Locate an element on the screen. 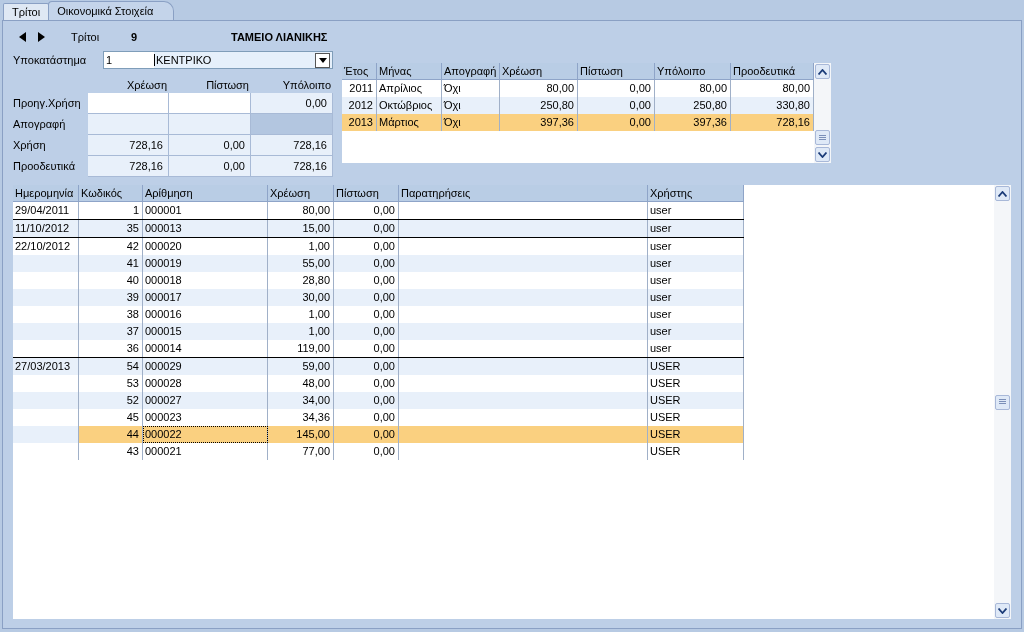 The image size is (1024, 632). column-header: Ημερομηνία is located at coordinates (46, 193).